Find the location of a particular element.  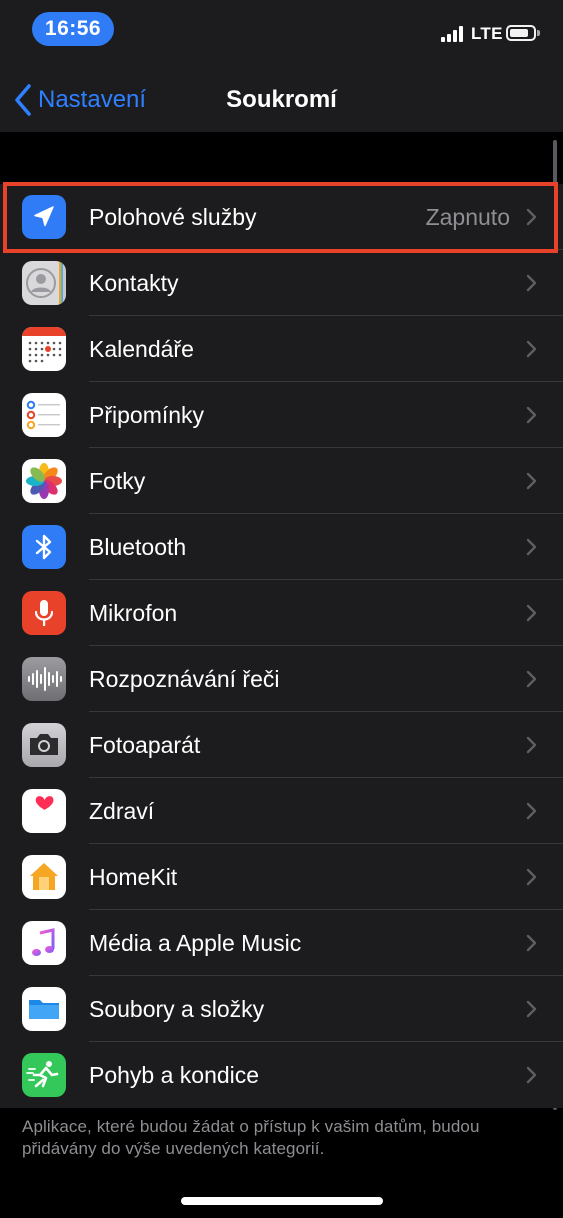

navigation-bar: Nastavení Soukromí is located at coordinates (281, 97).